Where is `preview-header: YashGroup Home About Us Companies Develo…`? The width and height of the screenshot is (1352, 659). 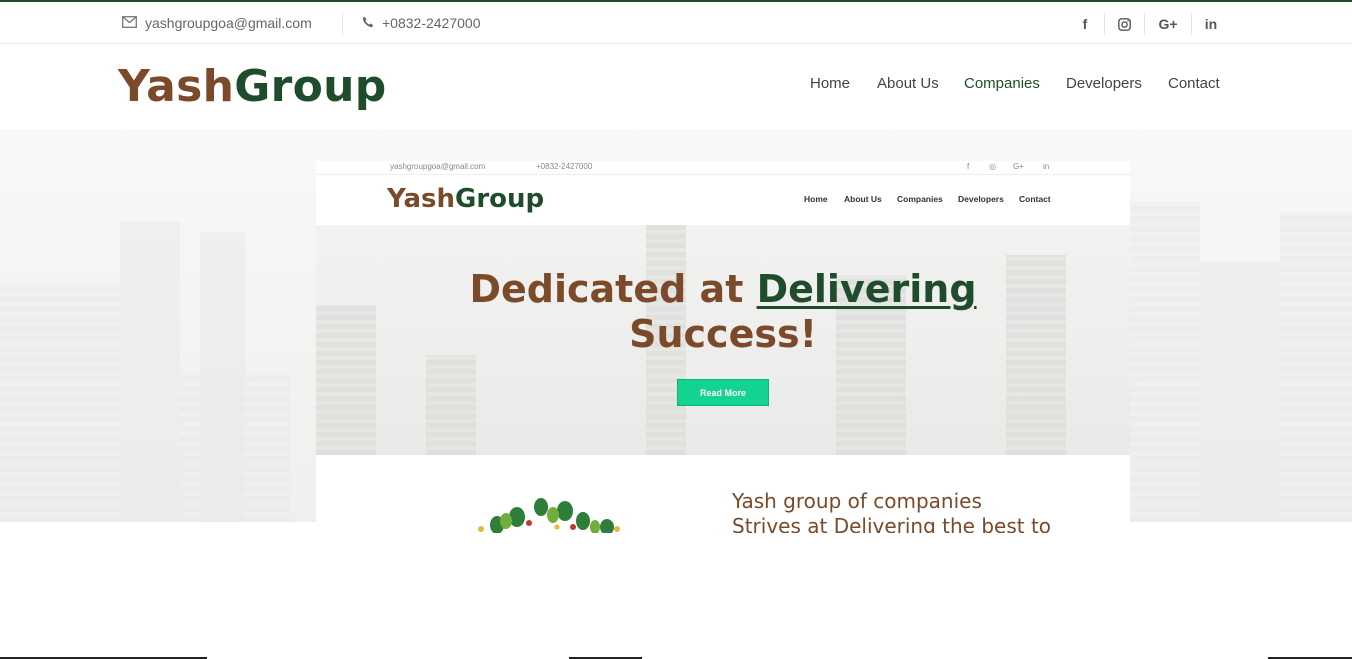 preview-header: YashGroup Home About Us Companies Develo… is located at coordinates (723, 200).